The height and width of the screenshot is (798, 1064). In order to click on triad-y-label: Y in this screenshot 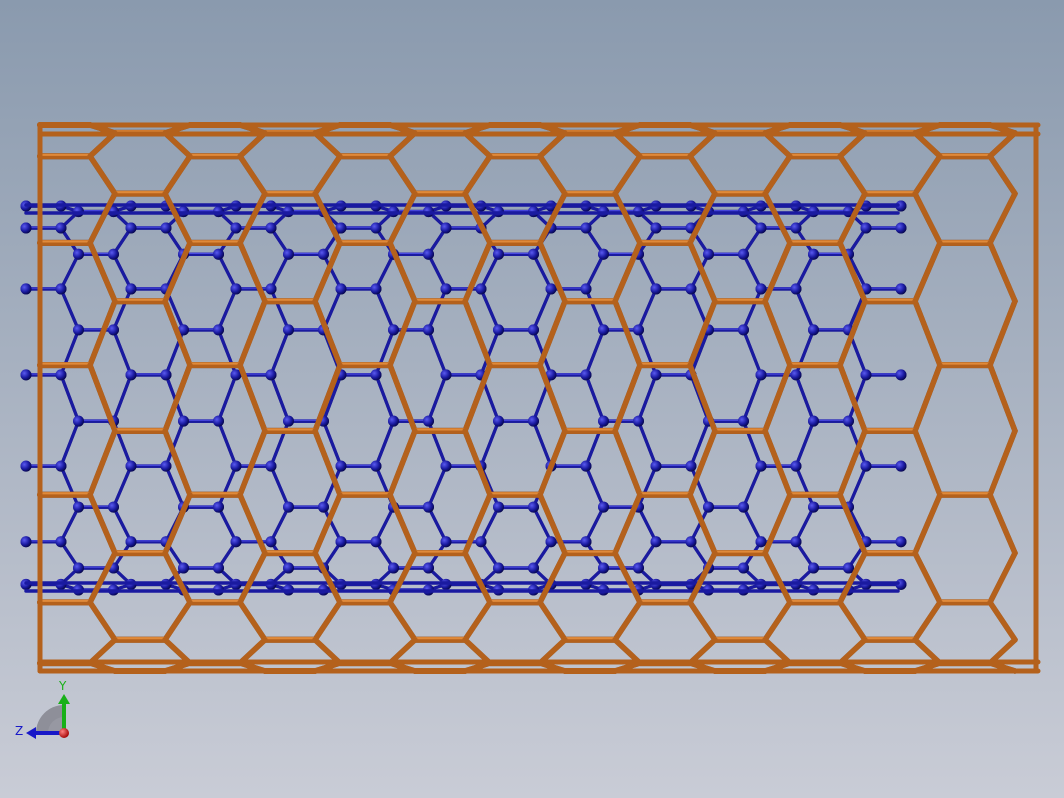, I will do `click(62, 686)`.